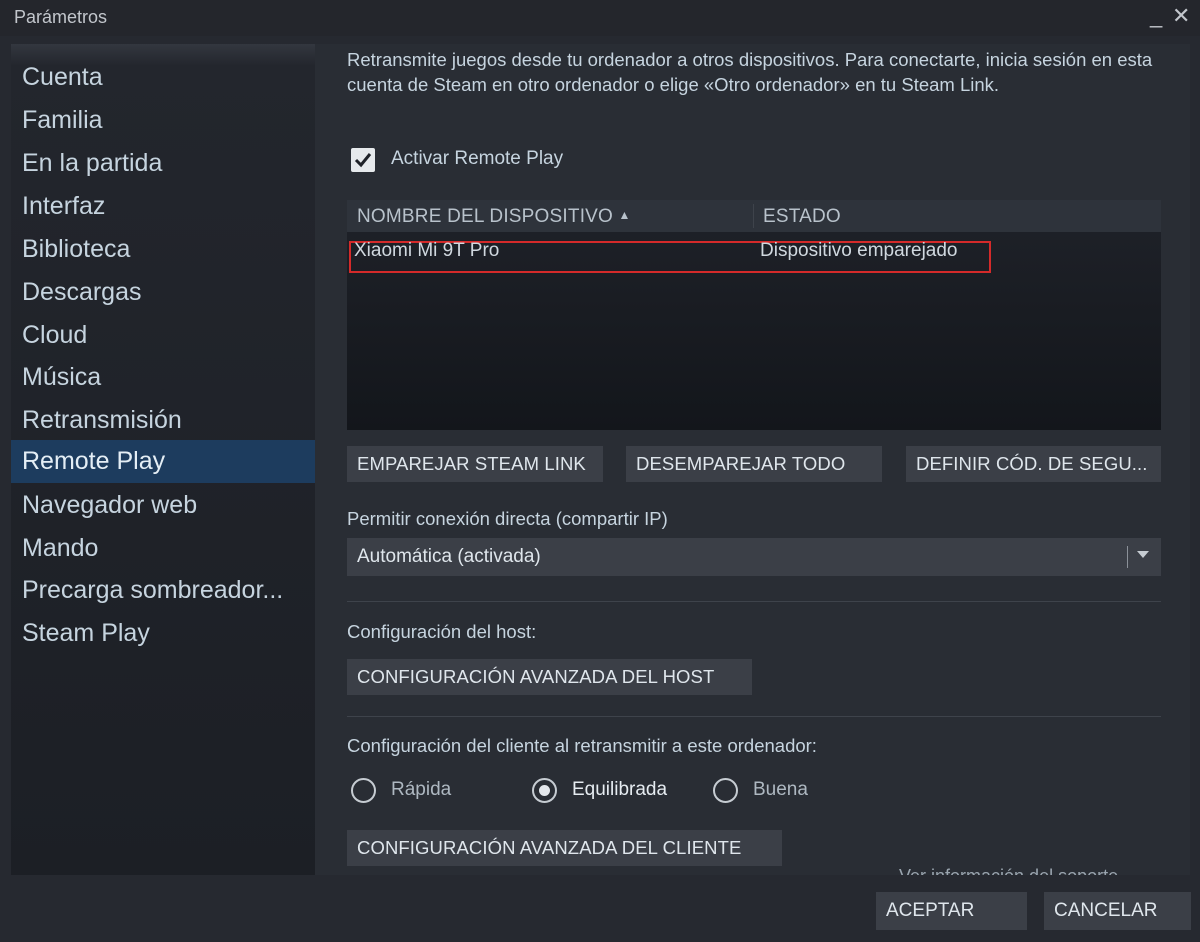  I want to click on enable-remote-play-label: Activar Remote Play, so click(477, 158).